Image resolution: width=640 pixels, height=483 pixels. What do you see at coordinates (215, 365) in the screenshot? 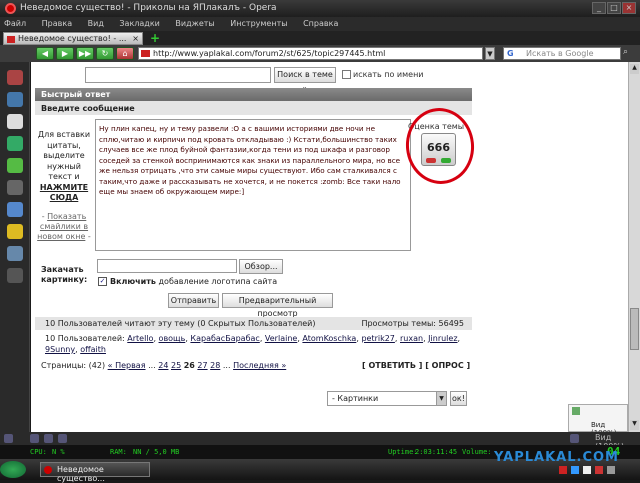
I see `page-link: 28` at bounding box center [215, 365].